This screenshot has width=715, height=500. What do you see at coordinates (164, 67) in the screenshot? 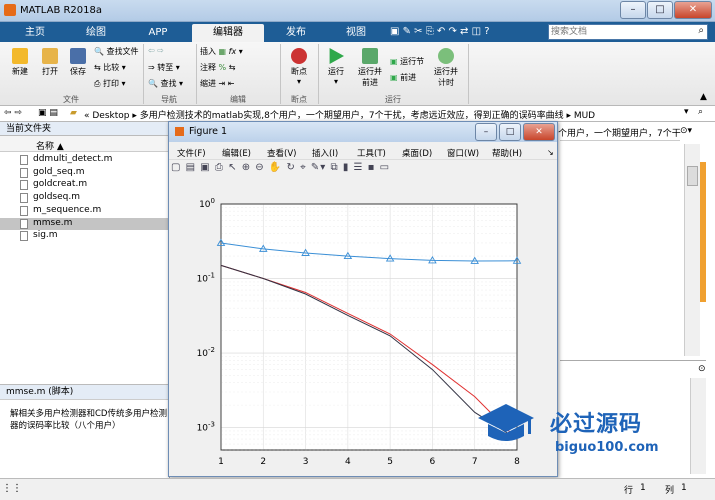
I see `goto-button: ⇒ 转至 ▾` at bounding box center [164, 67].